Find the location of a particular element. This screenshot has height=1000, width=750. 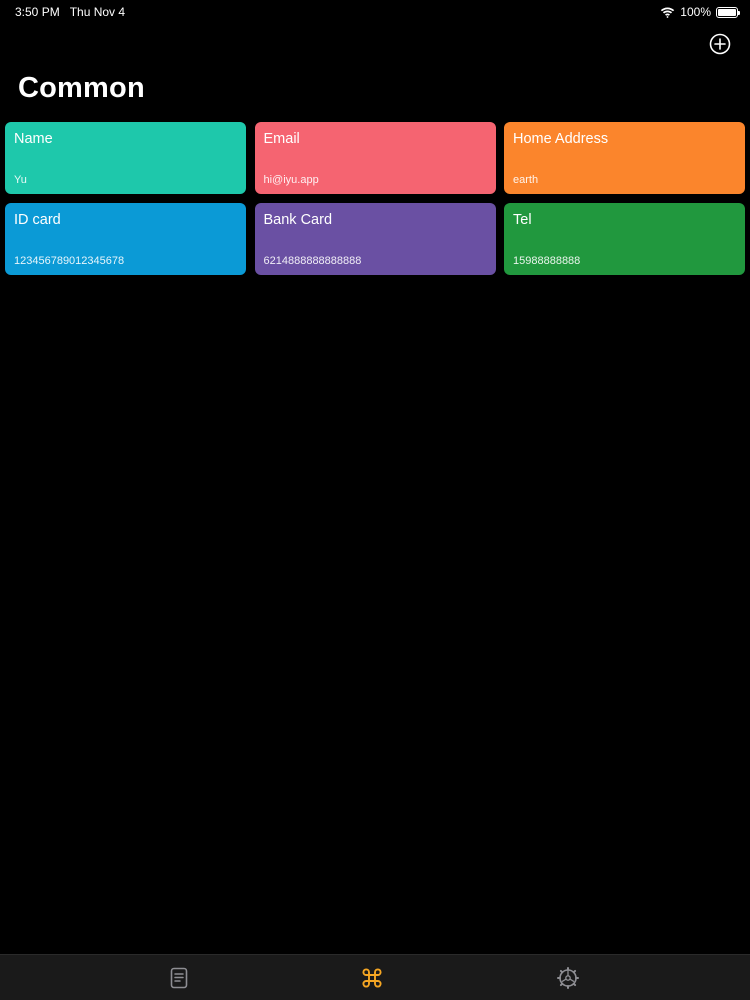

add-button is located at coordinates (720, 44).